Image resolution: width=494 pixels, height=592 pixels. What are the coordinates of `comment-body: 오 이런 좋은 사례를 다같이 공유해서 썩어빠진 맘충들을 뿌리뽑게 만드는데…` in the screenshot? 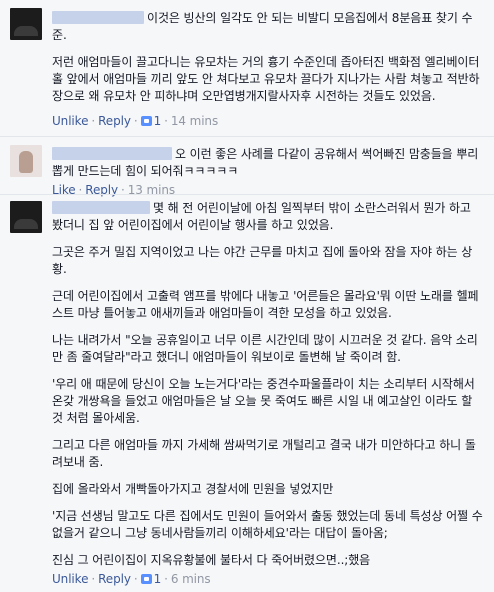 It's located at (268, 172).